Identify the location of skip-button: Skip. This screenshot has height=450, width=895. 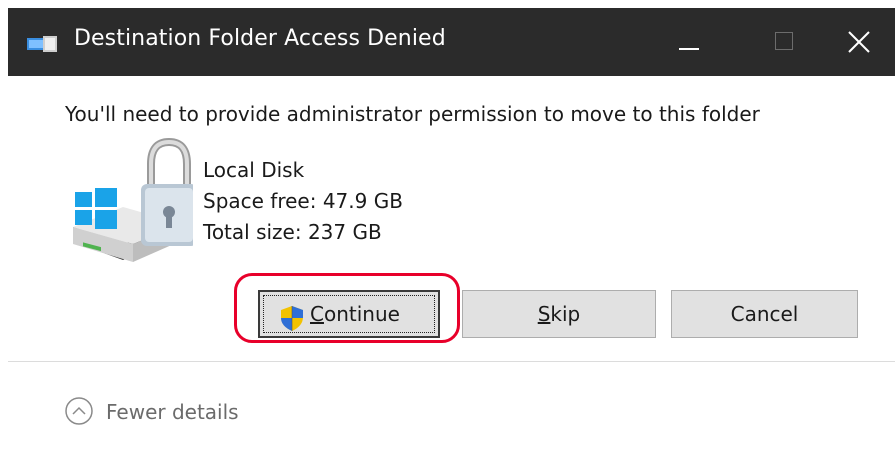
(559, 314).